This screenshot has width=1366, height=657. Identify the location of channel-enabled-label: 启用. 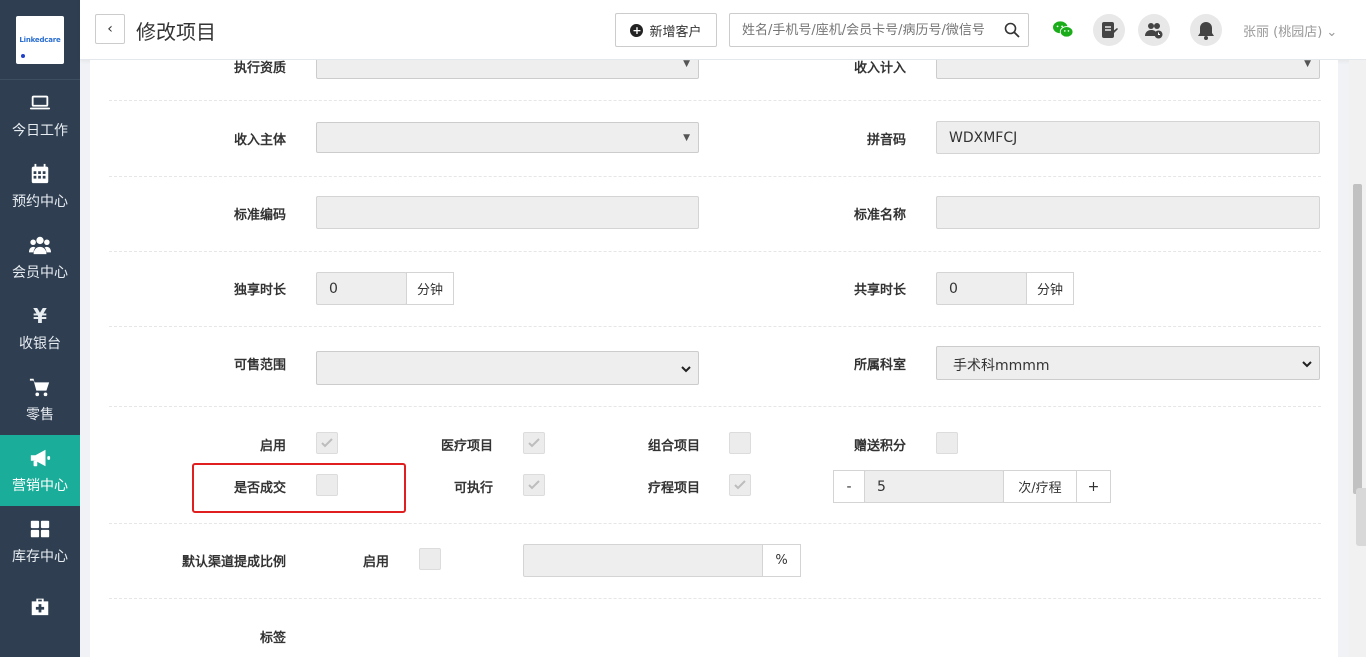
(375, 562).